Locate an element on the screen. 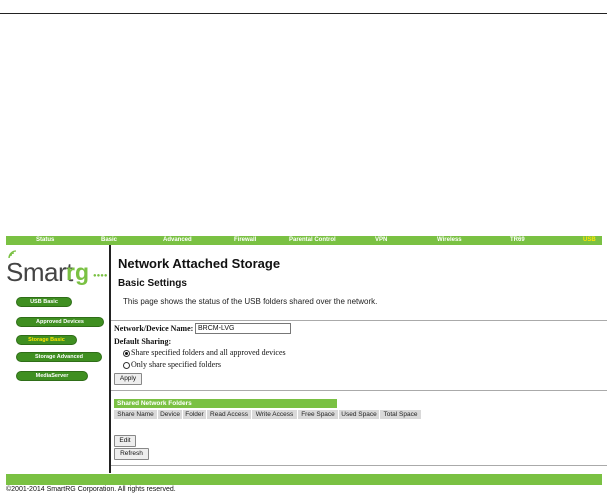 Image resolution: width=607 pixels, height=495 pixels. sidebar-item-usb-basic: USB Basic is located at coordinates (44, 302).